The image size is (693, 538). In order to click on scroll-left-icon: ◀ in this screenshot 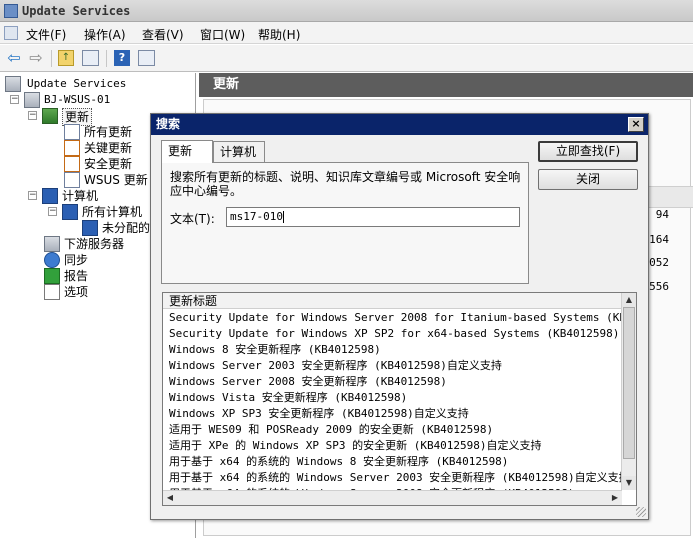, I will do `click(170, 498)`.